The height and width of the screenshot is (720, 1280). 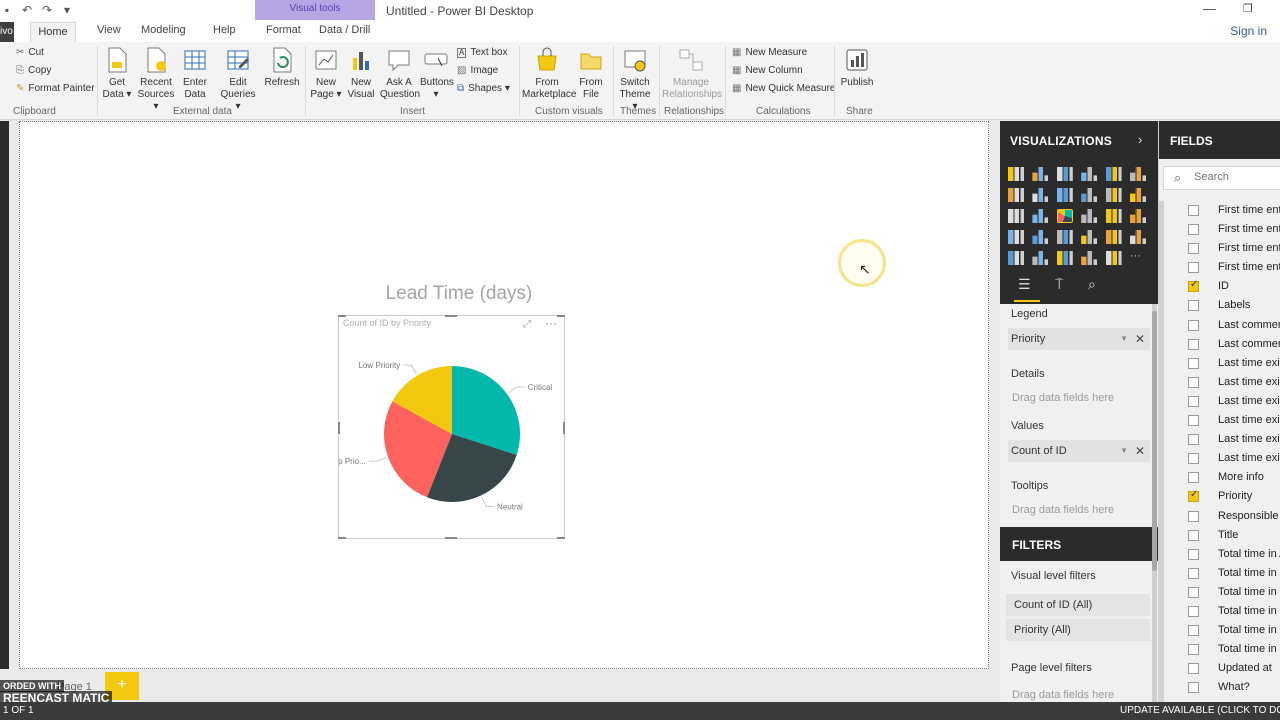 What do you see at coordinates (224, 30) in the screenshot?
I see `tab-help: Help` at bounding box center [224, 30].